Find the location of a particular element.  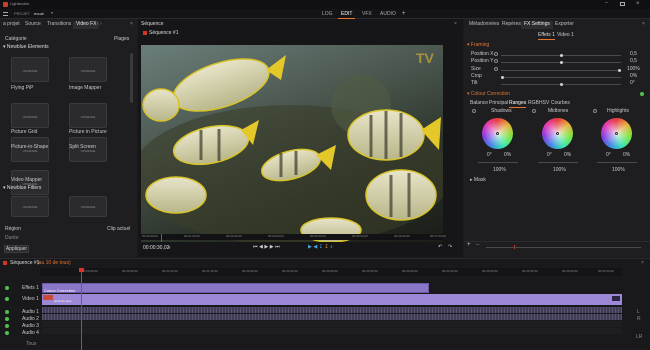

track-header-video: Video 1 is located at coordinates (30, 299).